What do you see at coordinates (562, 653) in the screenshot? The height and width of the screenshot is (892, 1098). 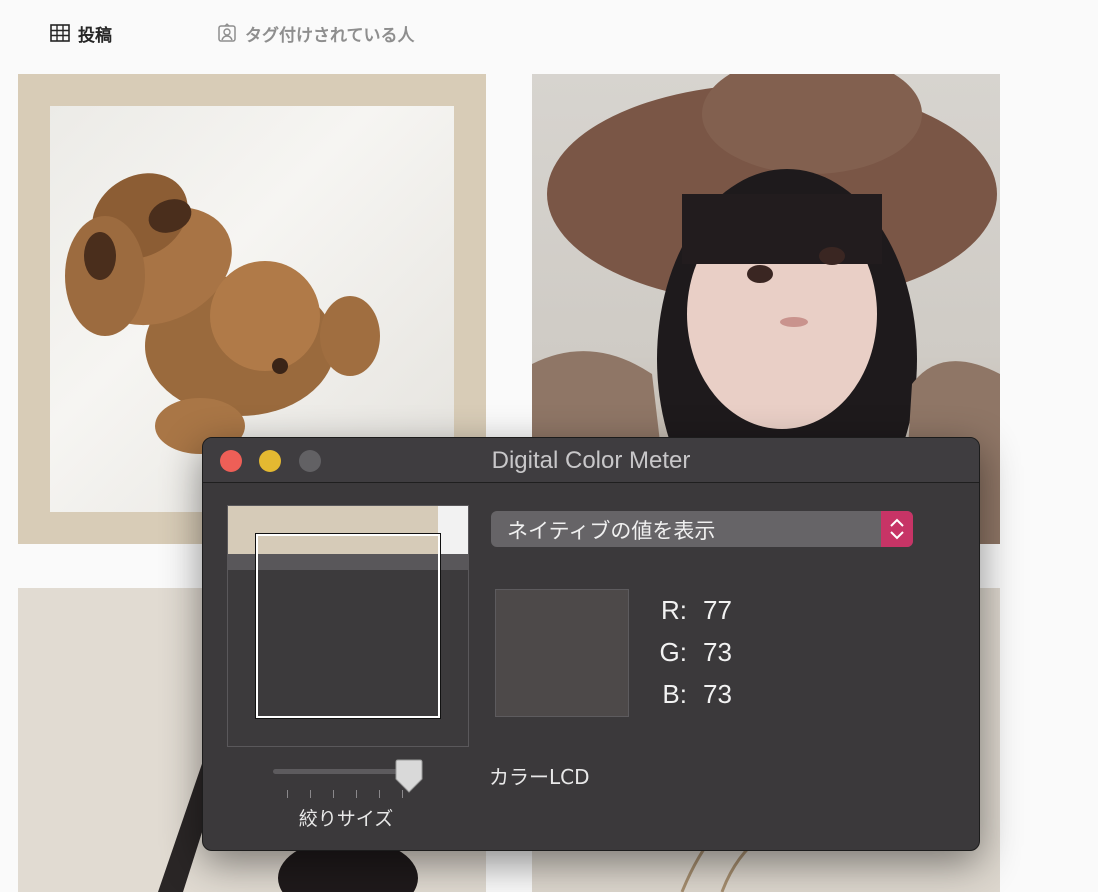 I see `color-swatch` at bounding box center [562, 653].